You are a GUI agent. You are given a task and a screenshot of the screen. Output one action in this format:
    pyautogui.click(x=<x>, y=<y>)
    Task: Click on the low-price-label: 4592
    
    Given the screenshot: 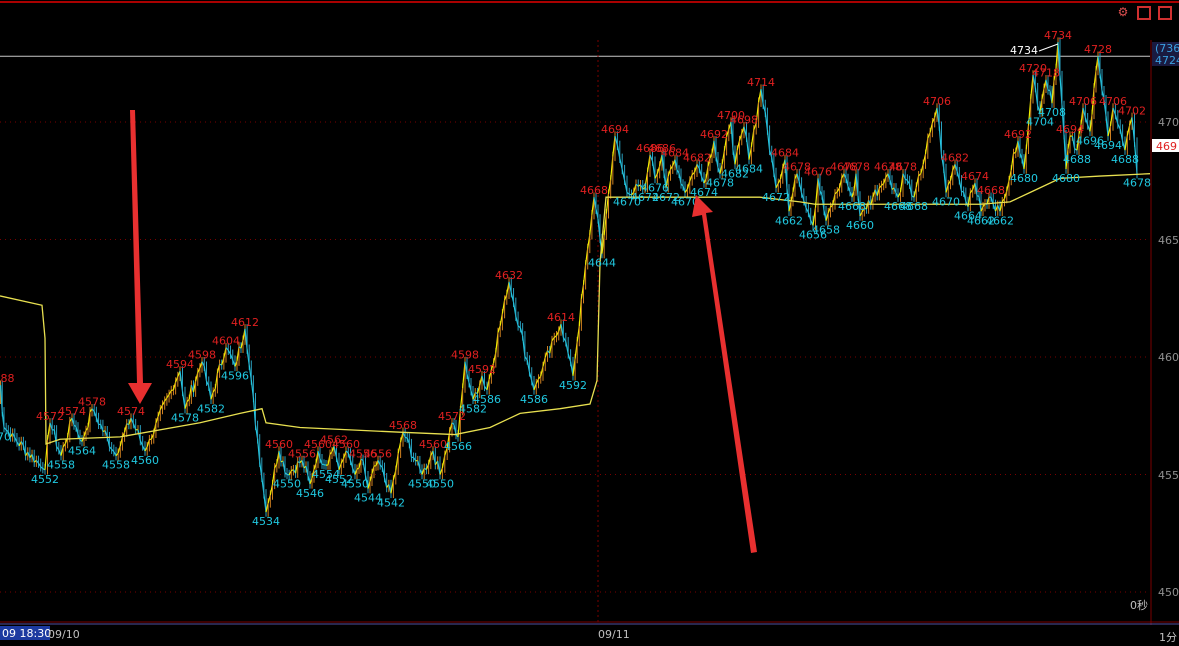 What is the action you would take?
    pyautogui.click(x=573, y=385)
    